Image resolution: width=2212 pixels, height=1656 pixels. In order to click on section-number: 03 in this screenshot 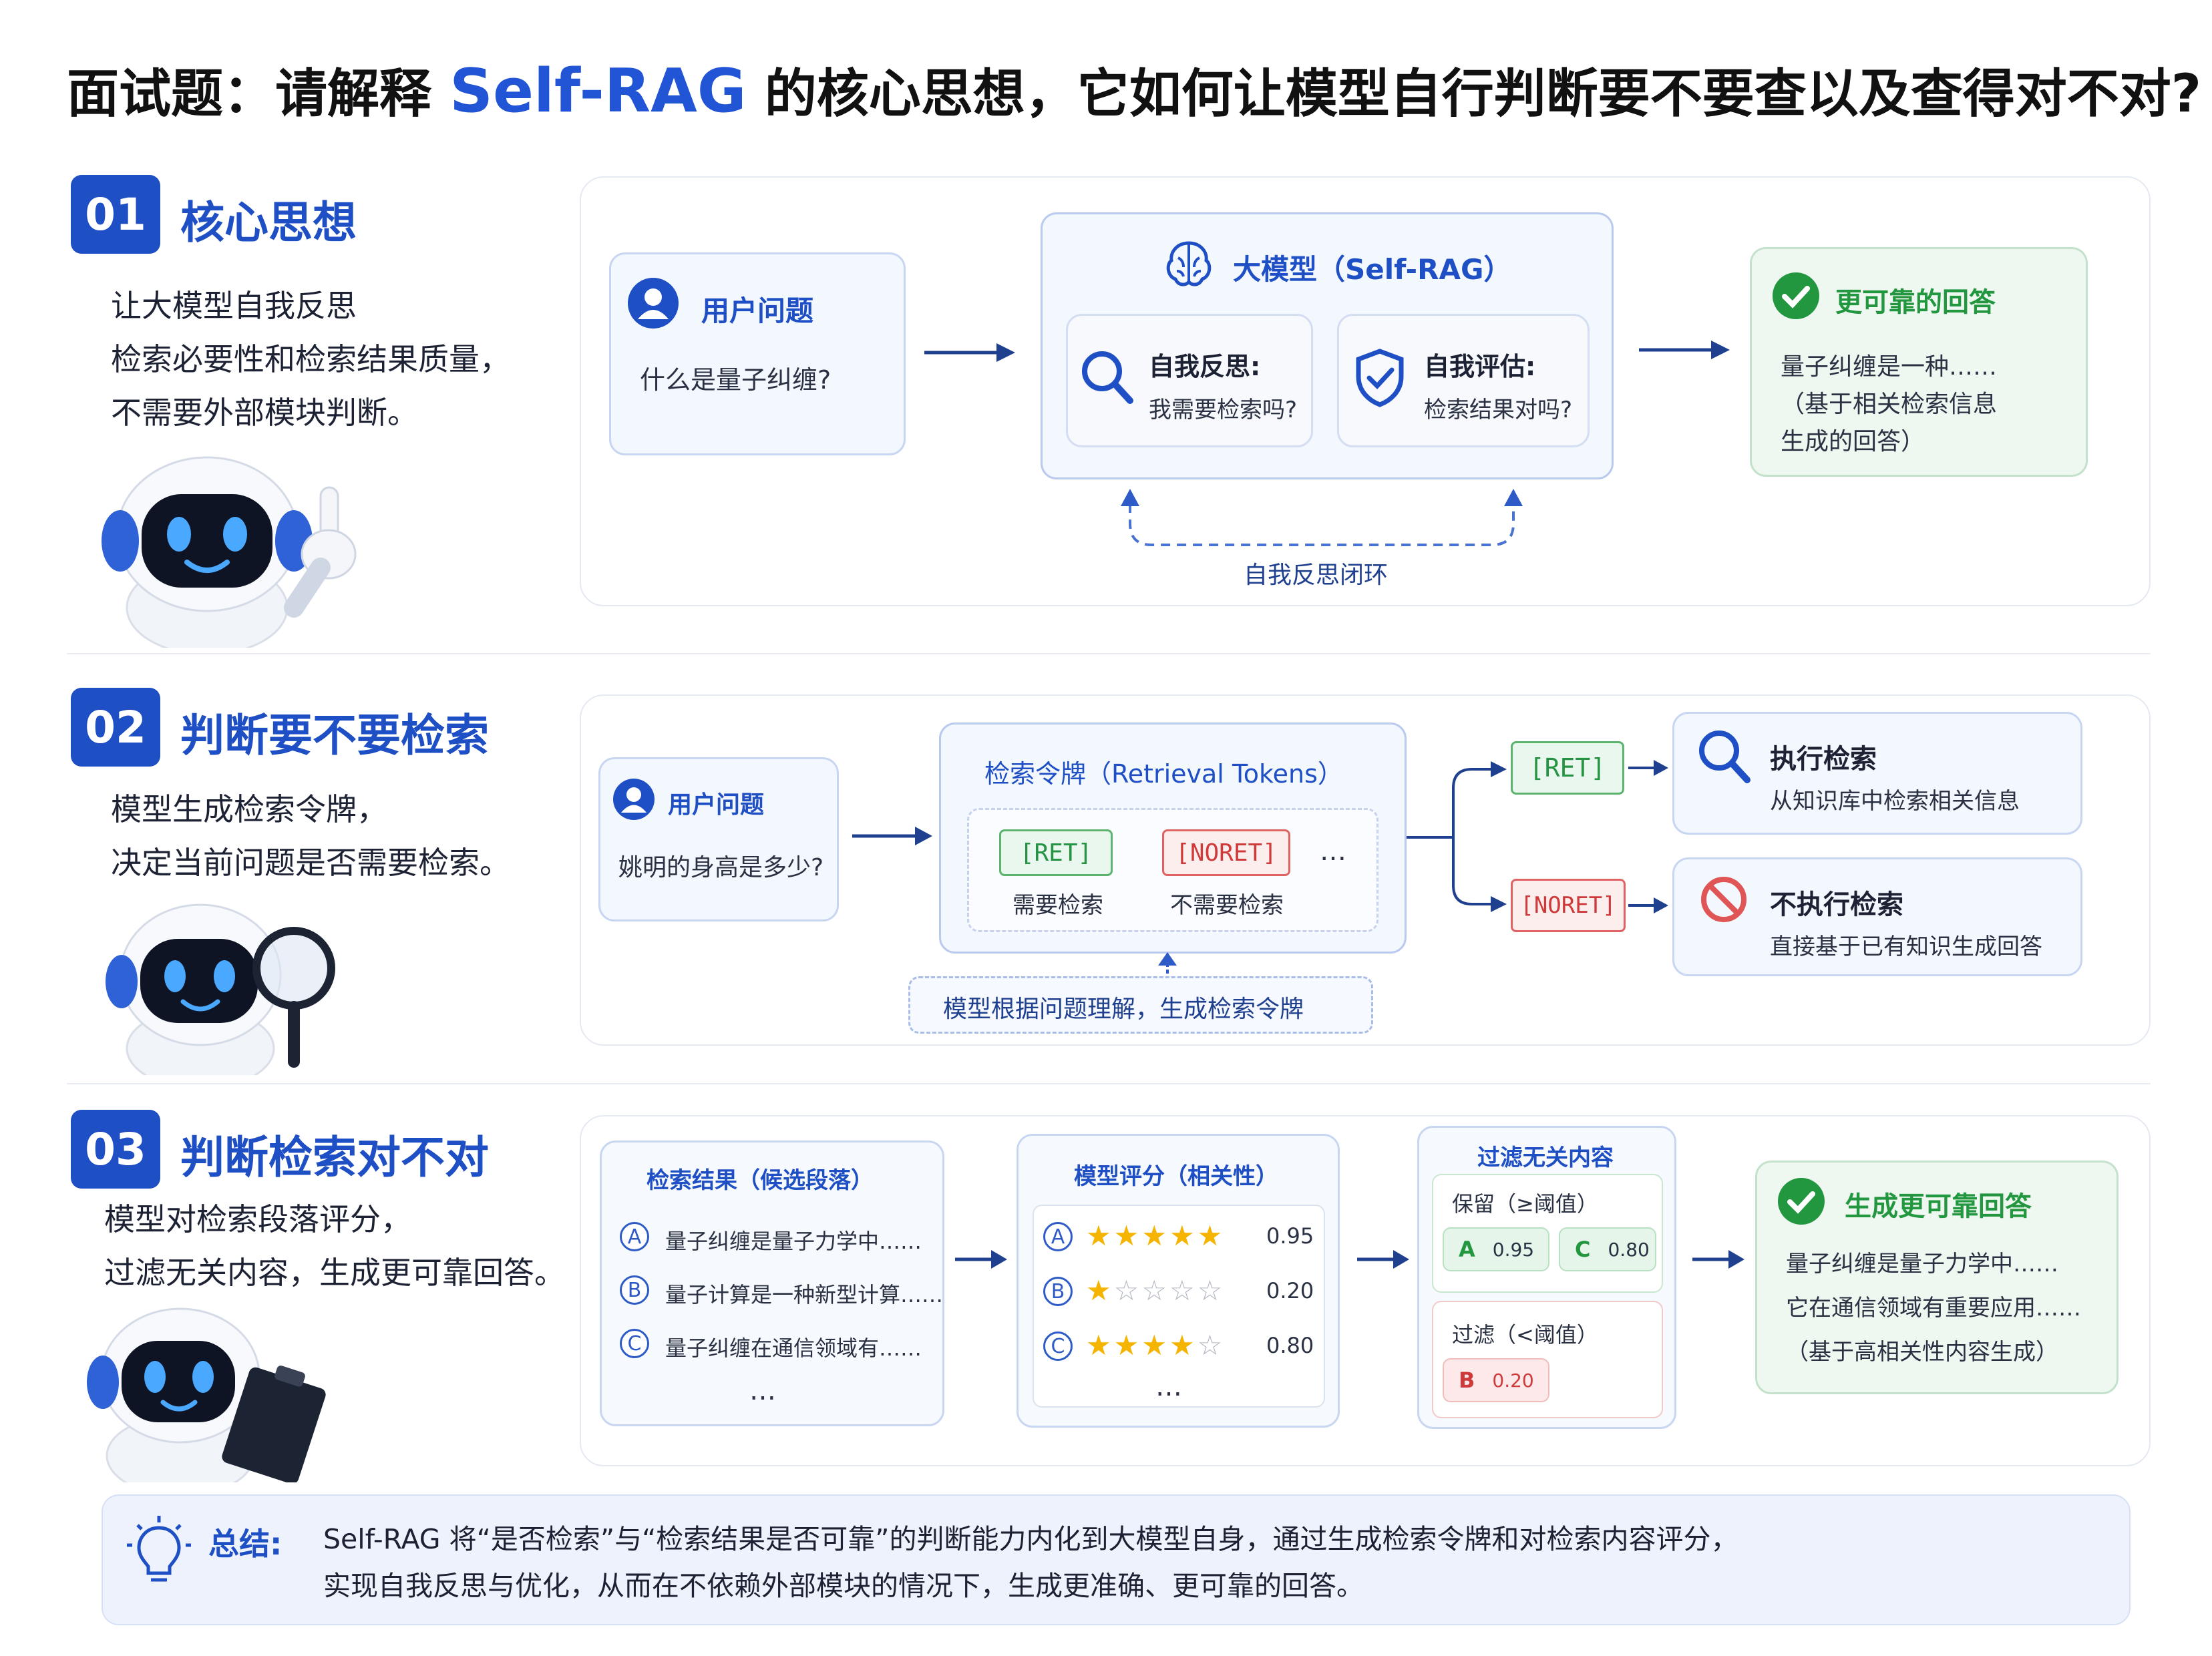, I will do `click(115, 1149)`.